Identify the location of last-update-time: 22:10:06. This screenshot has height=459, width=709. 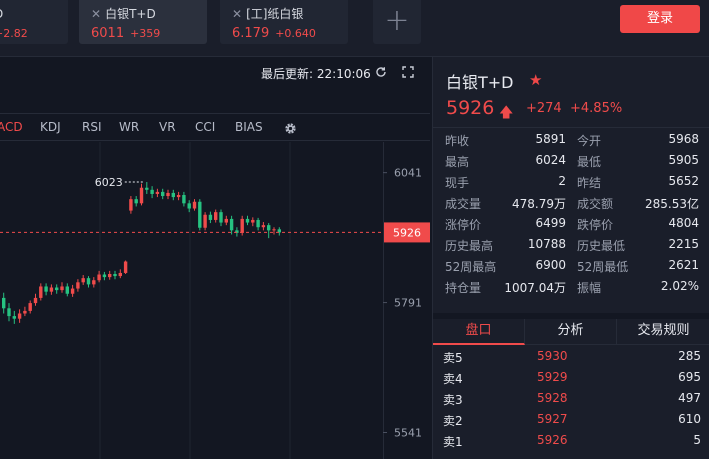
(343, 74).